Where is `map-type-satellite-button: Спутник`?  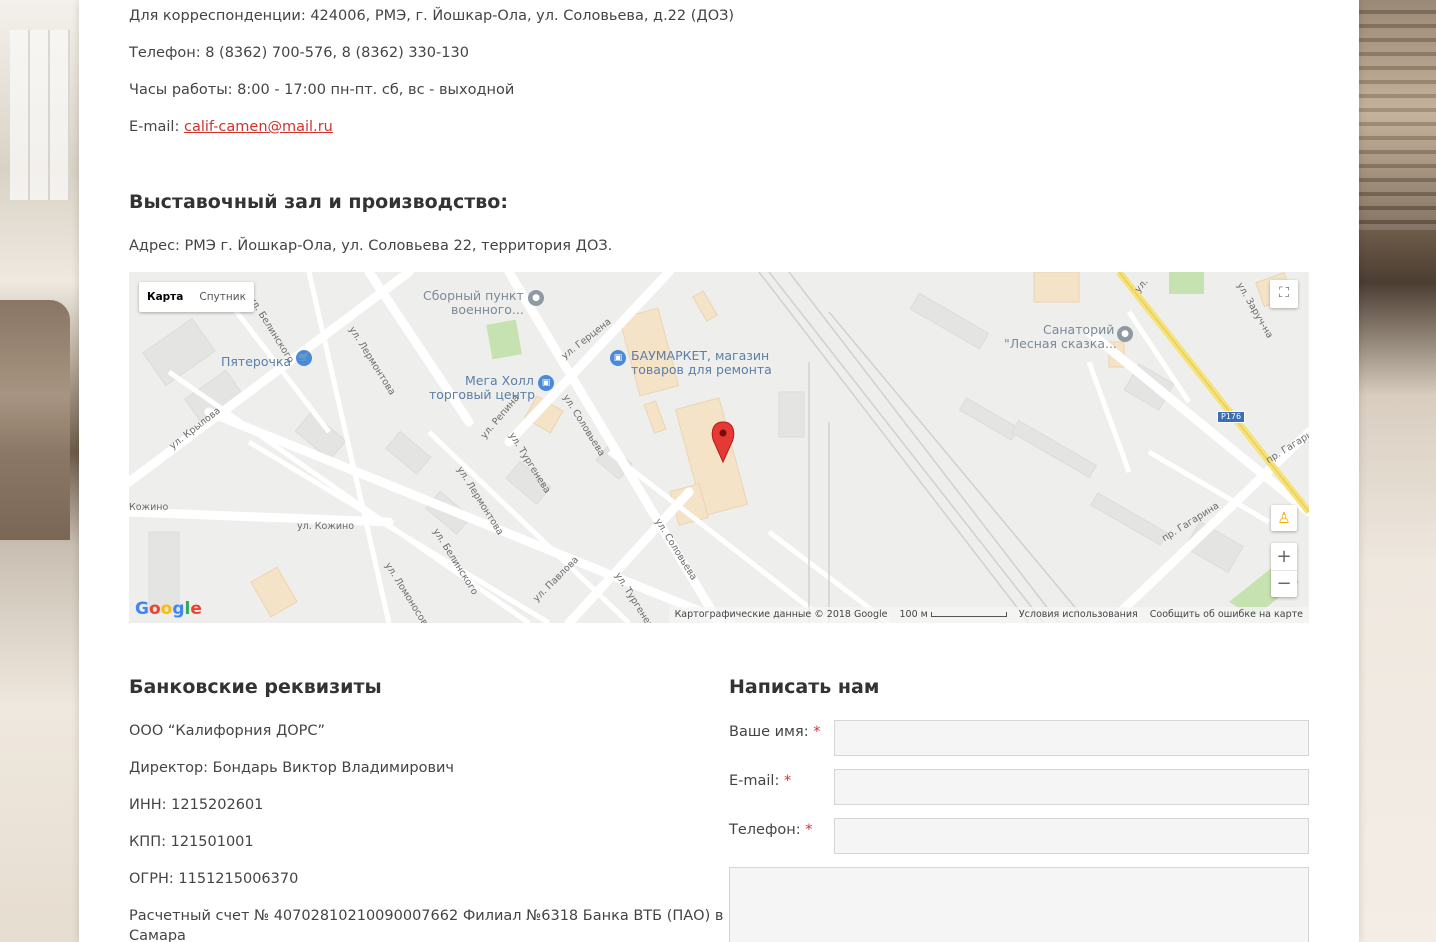
map-type-satellite-button: Спутник is located at coordinates (222, 297).